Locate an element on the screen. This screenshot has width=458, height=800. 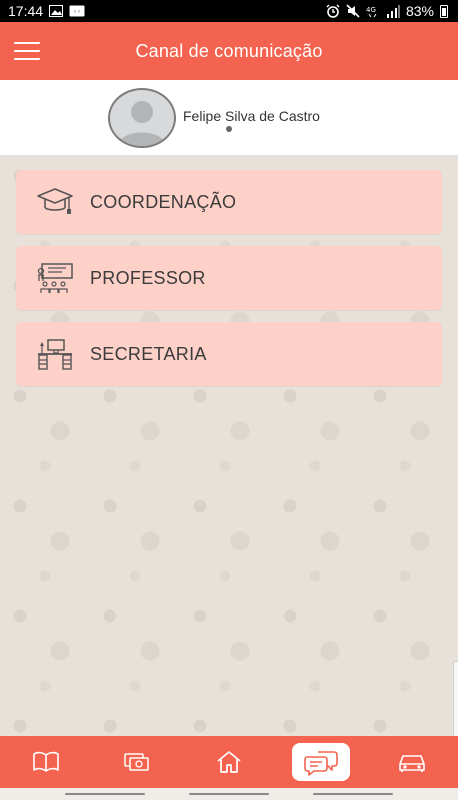
battery-percent: 83% is located at coordinates (419, 11).